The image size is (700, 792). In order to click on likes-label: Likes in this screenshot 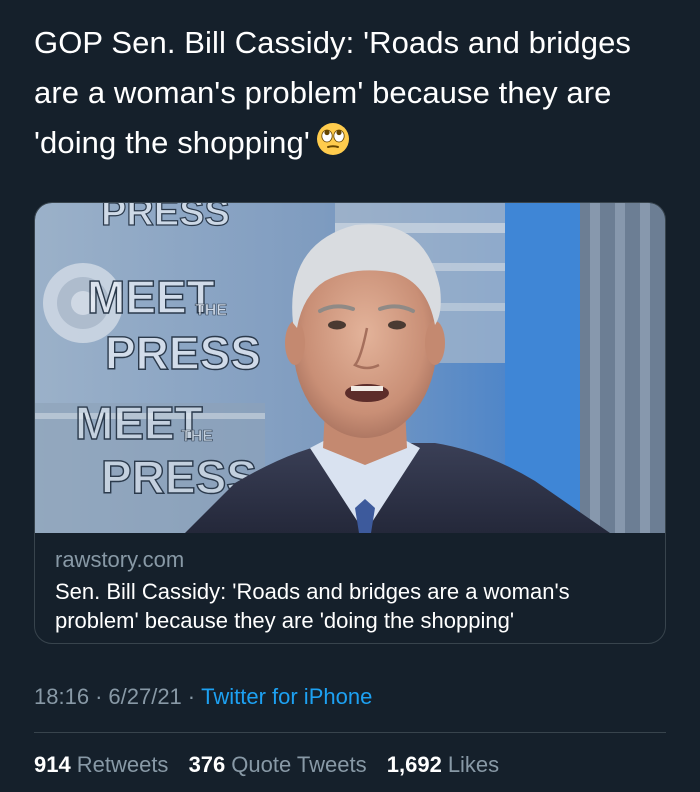, I will do `click(473, 764)`.